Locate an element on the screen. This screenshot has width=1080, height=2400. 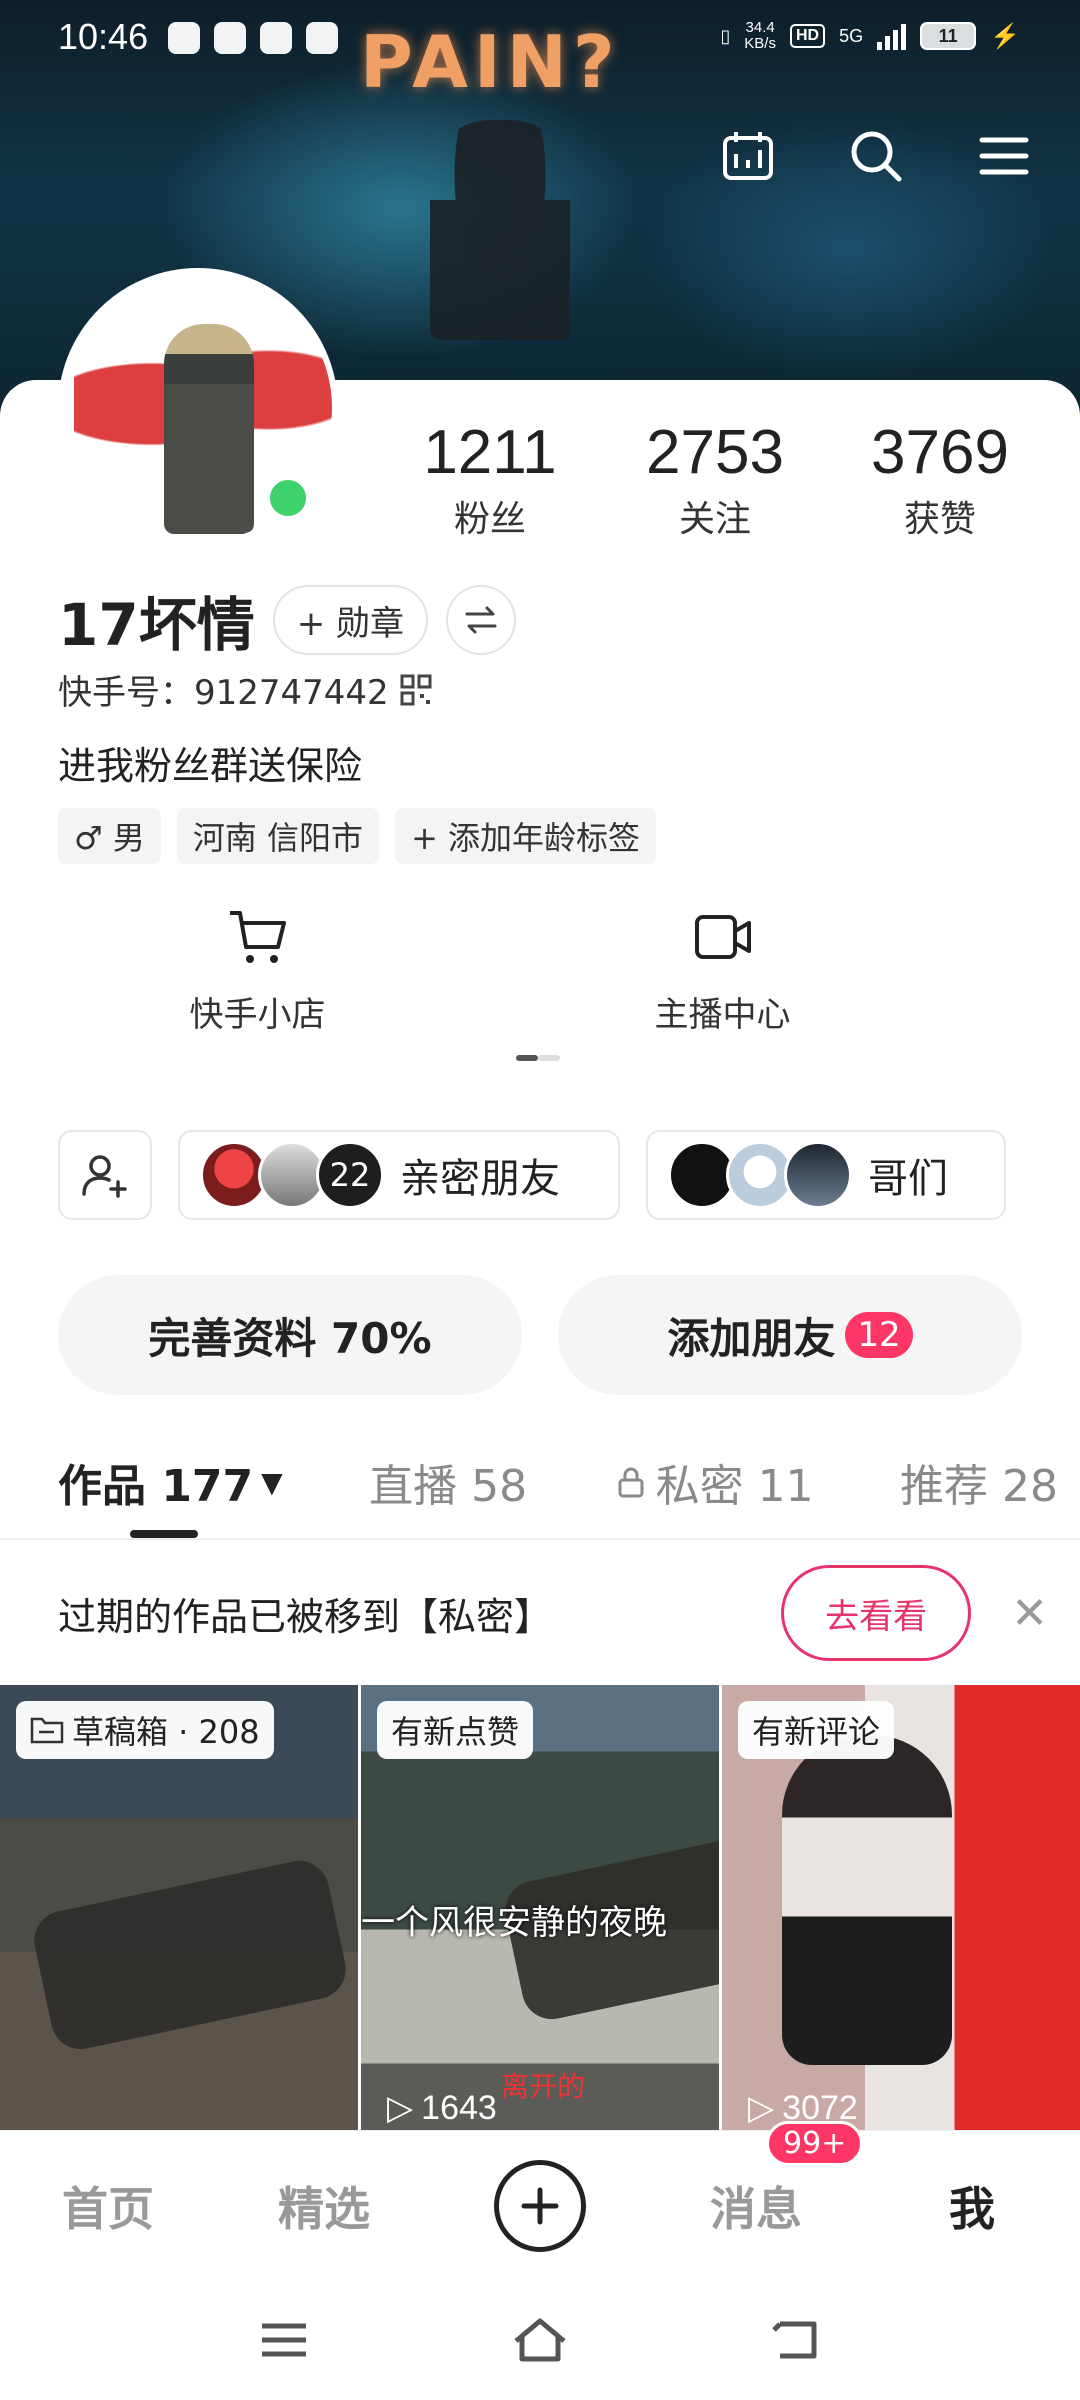
nav-me: 我 is located at coordinates (972, 2206).